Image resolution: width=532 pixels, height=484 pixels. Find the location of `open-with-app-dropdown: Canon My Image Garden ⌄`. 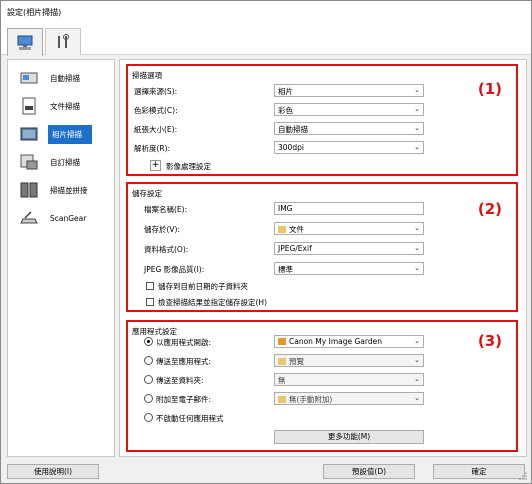

open-with-app-dropdown: Canon My Image Garden ⌄ is located at coordinates (349, 341).